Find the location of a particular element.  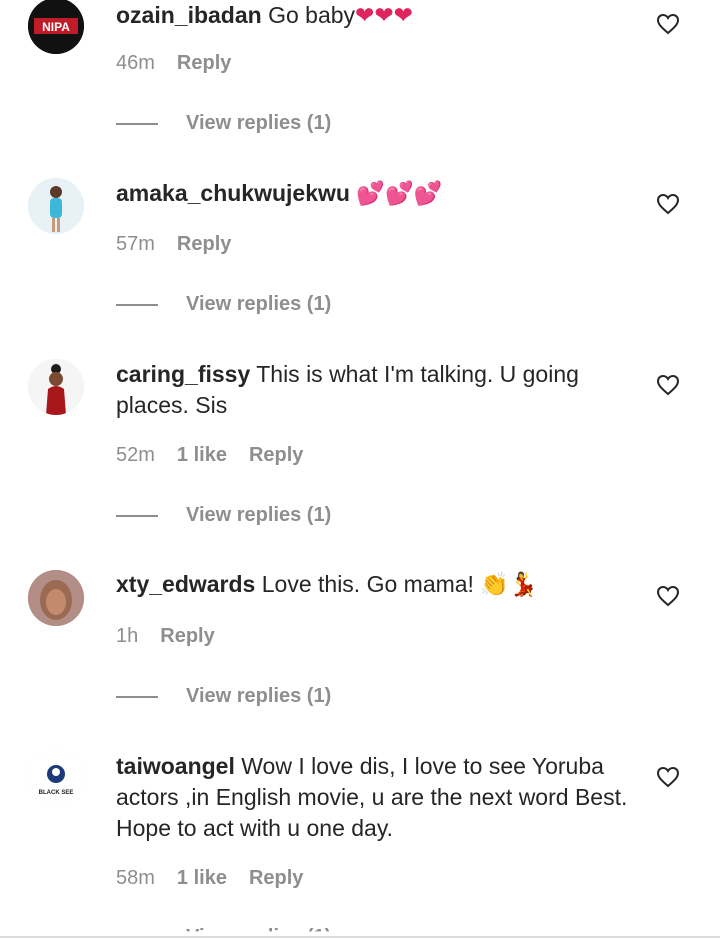

comment-meta: 52m 1 like Reply is located at coordinates (209, 455).